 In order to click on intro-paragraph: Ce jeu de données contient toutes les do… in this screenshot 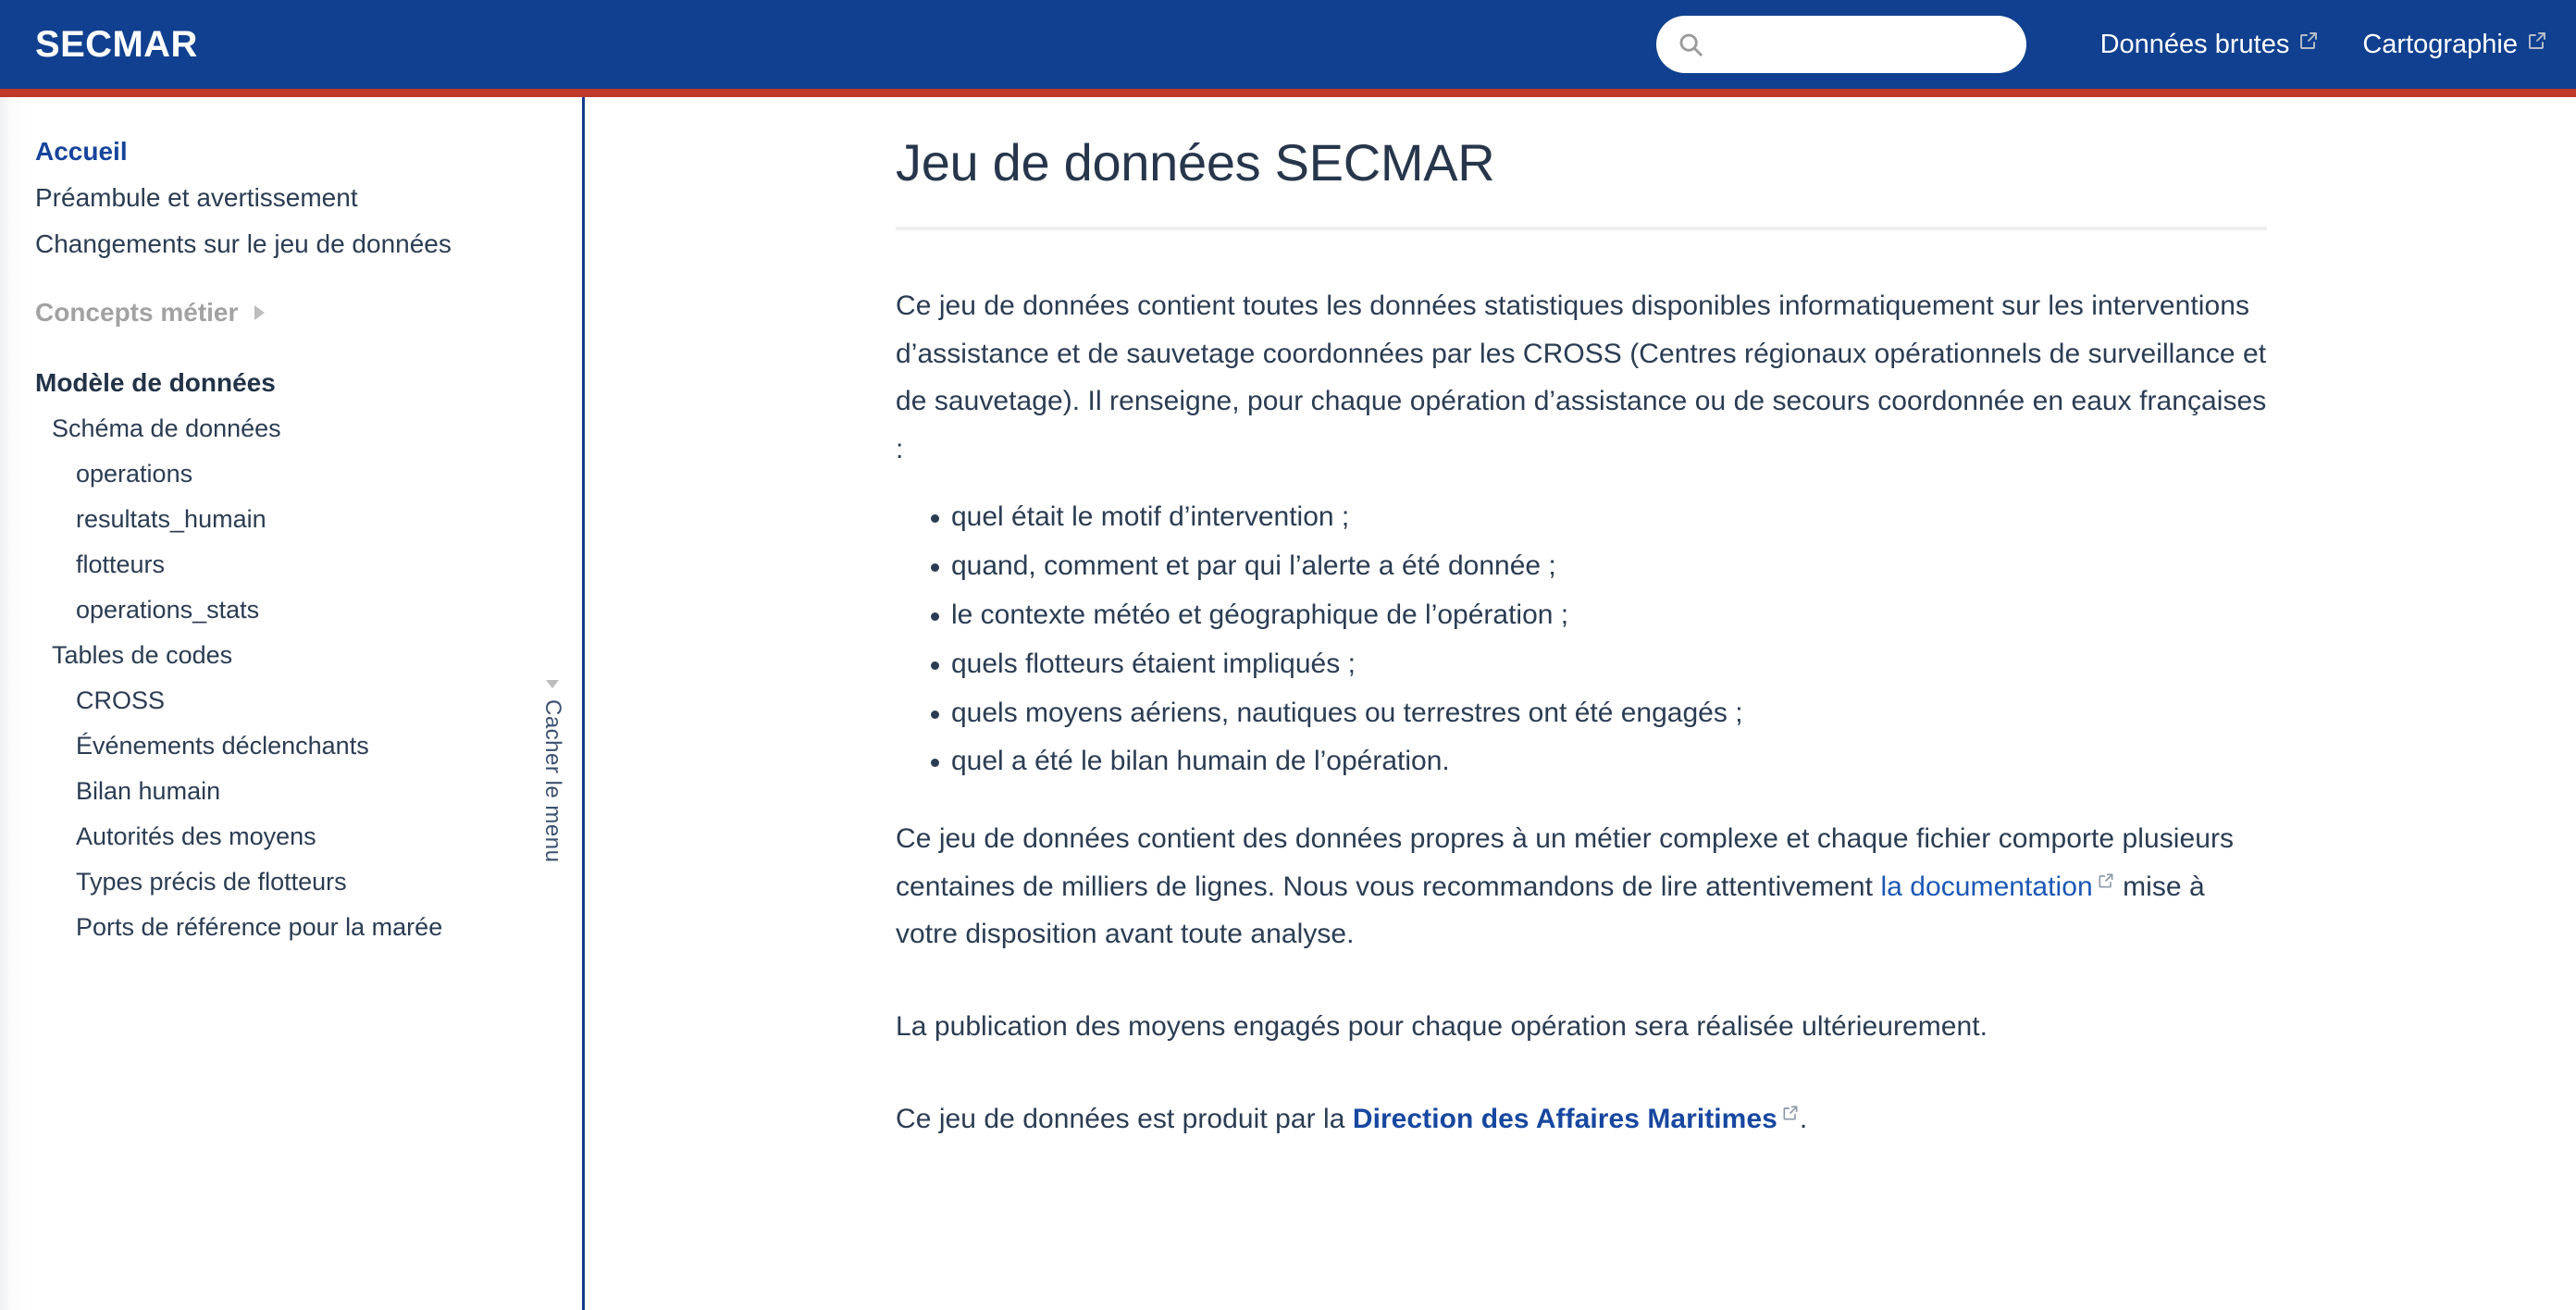, I will do `click(1581, 377)`.